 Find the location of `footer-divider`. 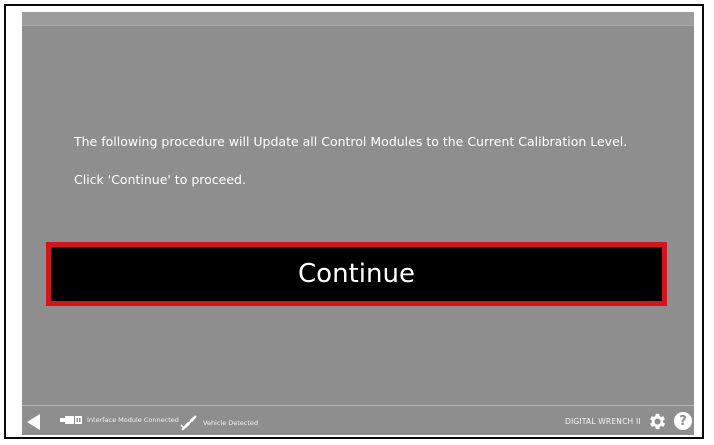

footer-divider is located at coordinates (358, 405).